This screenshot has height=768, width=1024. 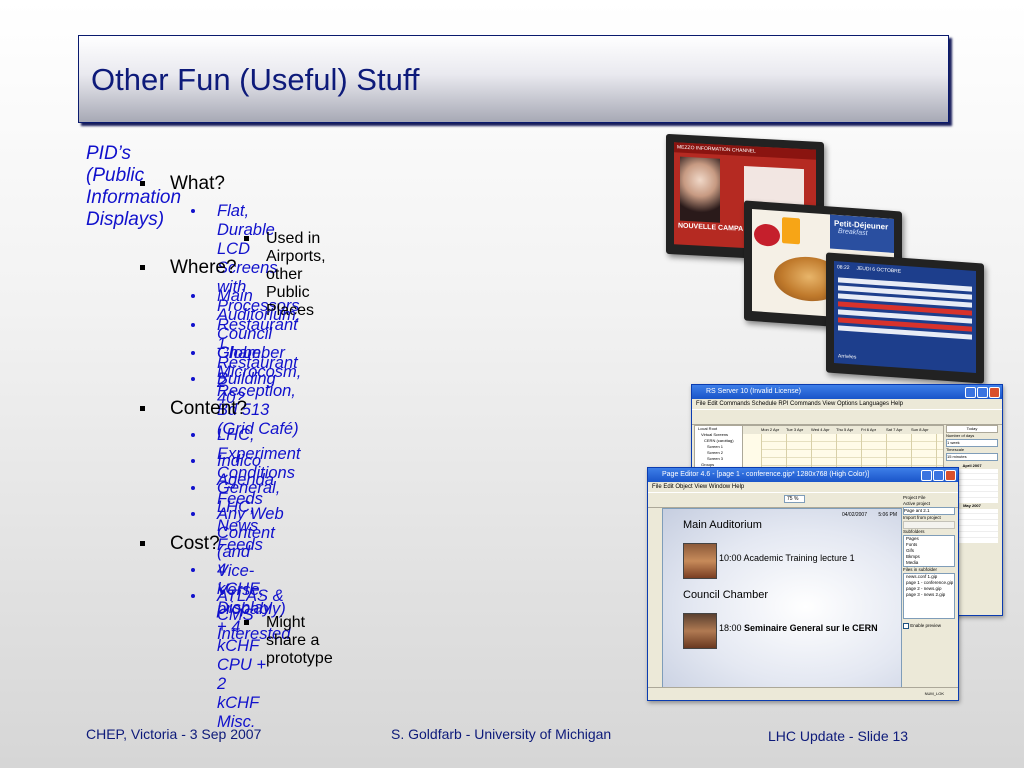 What do you see at coordinates (847, 392) in the screenshot?
I see `scheduler-titlebar: RS Server 10 (Invalid License)` at bounding box center [847, 392].